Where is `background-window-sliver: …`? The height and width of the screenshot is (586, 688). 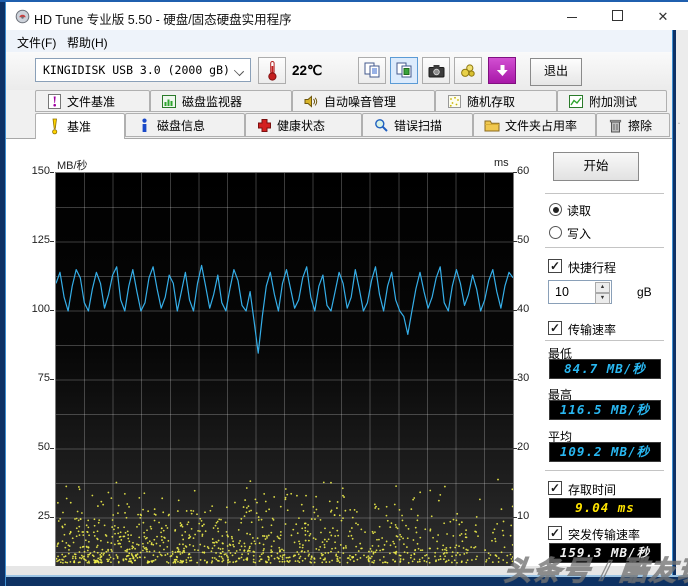 background-window-sliver: … is located at coordinates (682, 302).